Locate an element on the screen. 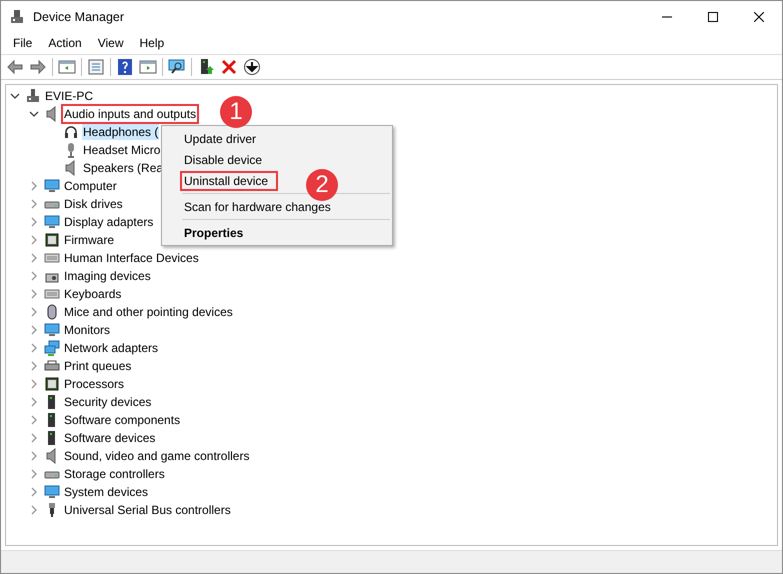  menu-item: Update driver is located at coordinates (223, 138).